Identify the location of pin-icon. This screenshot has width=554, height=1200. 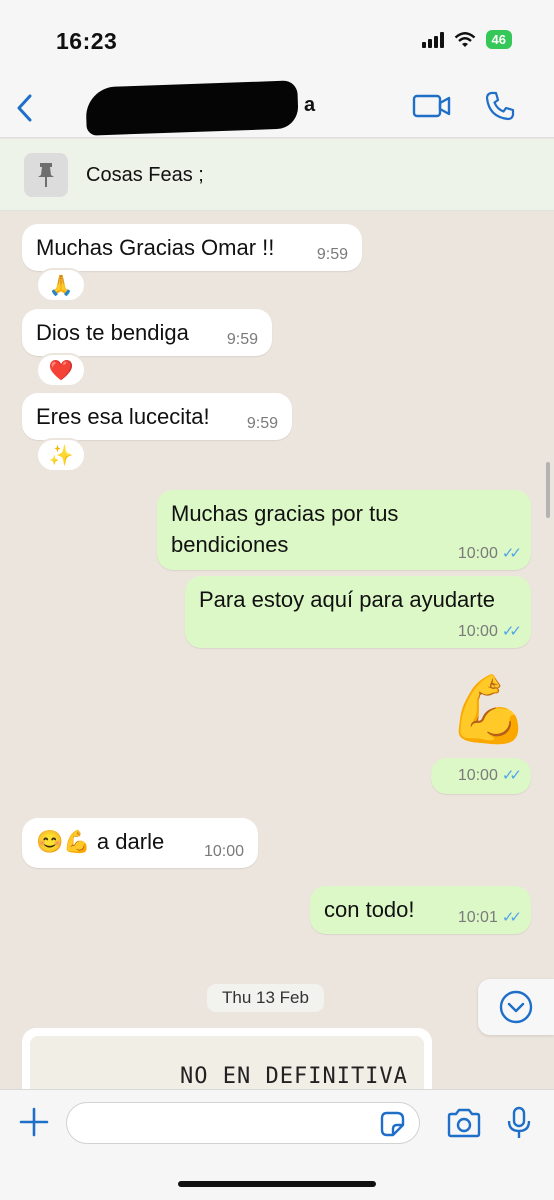
(46, 175).